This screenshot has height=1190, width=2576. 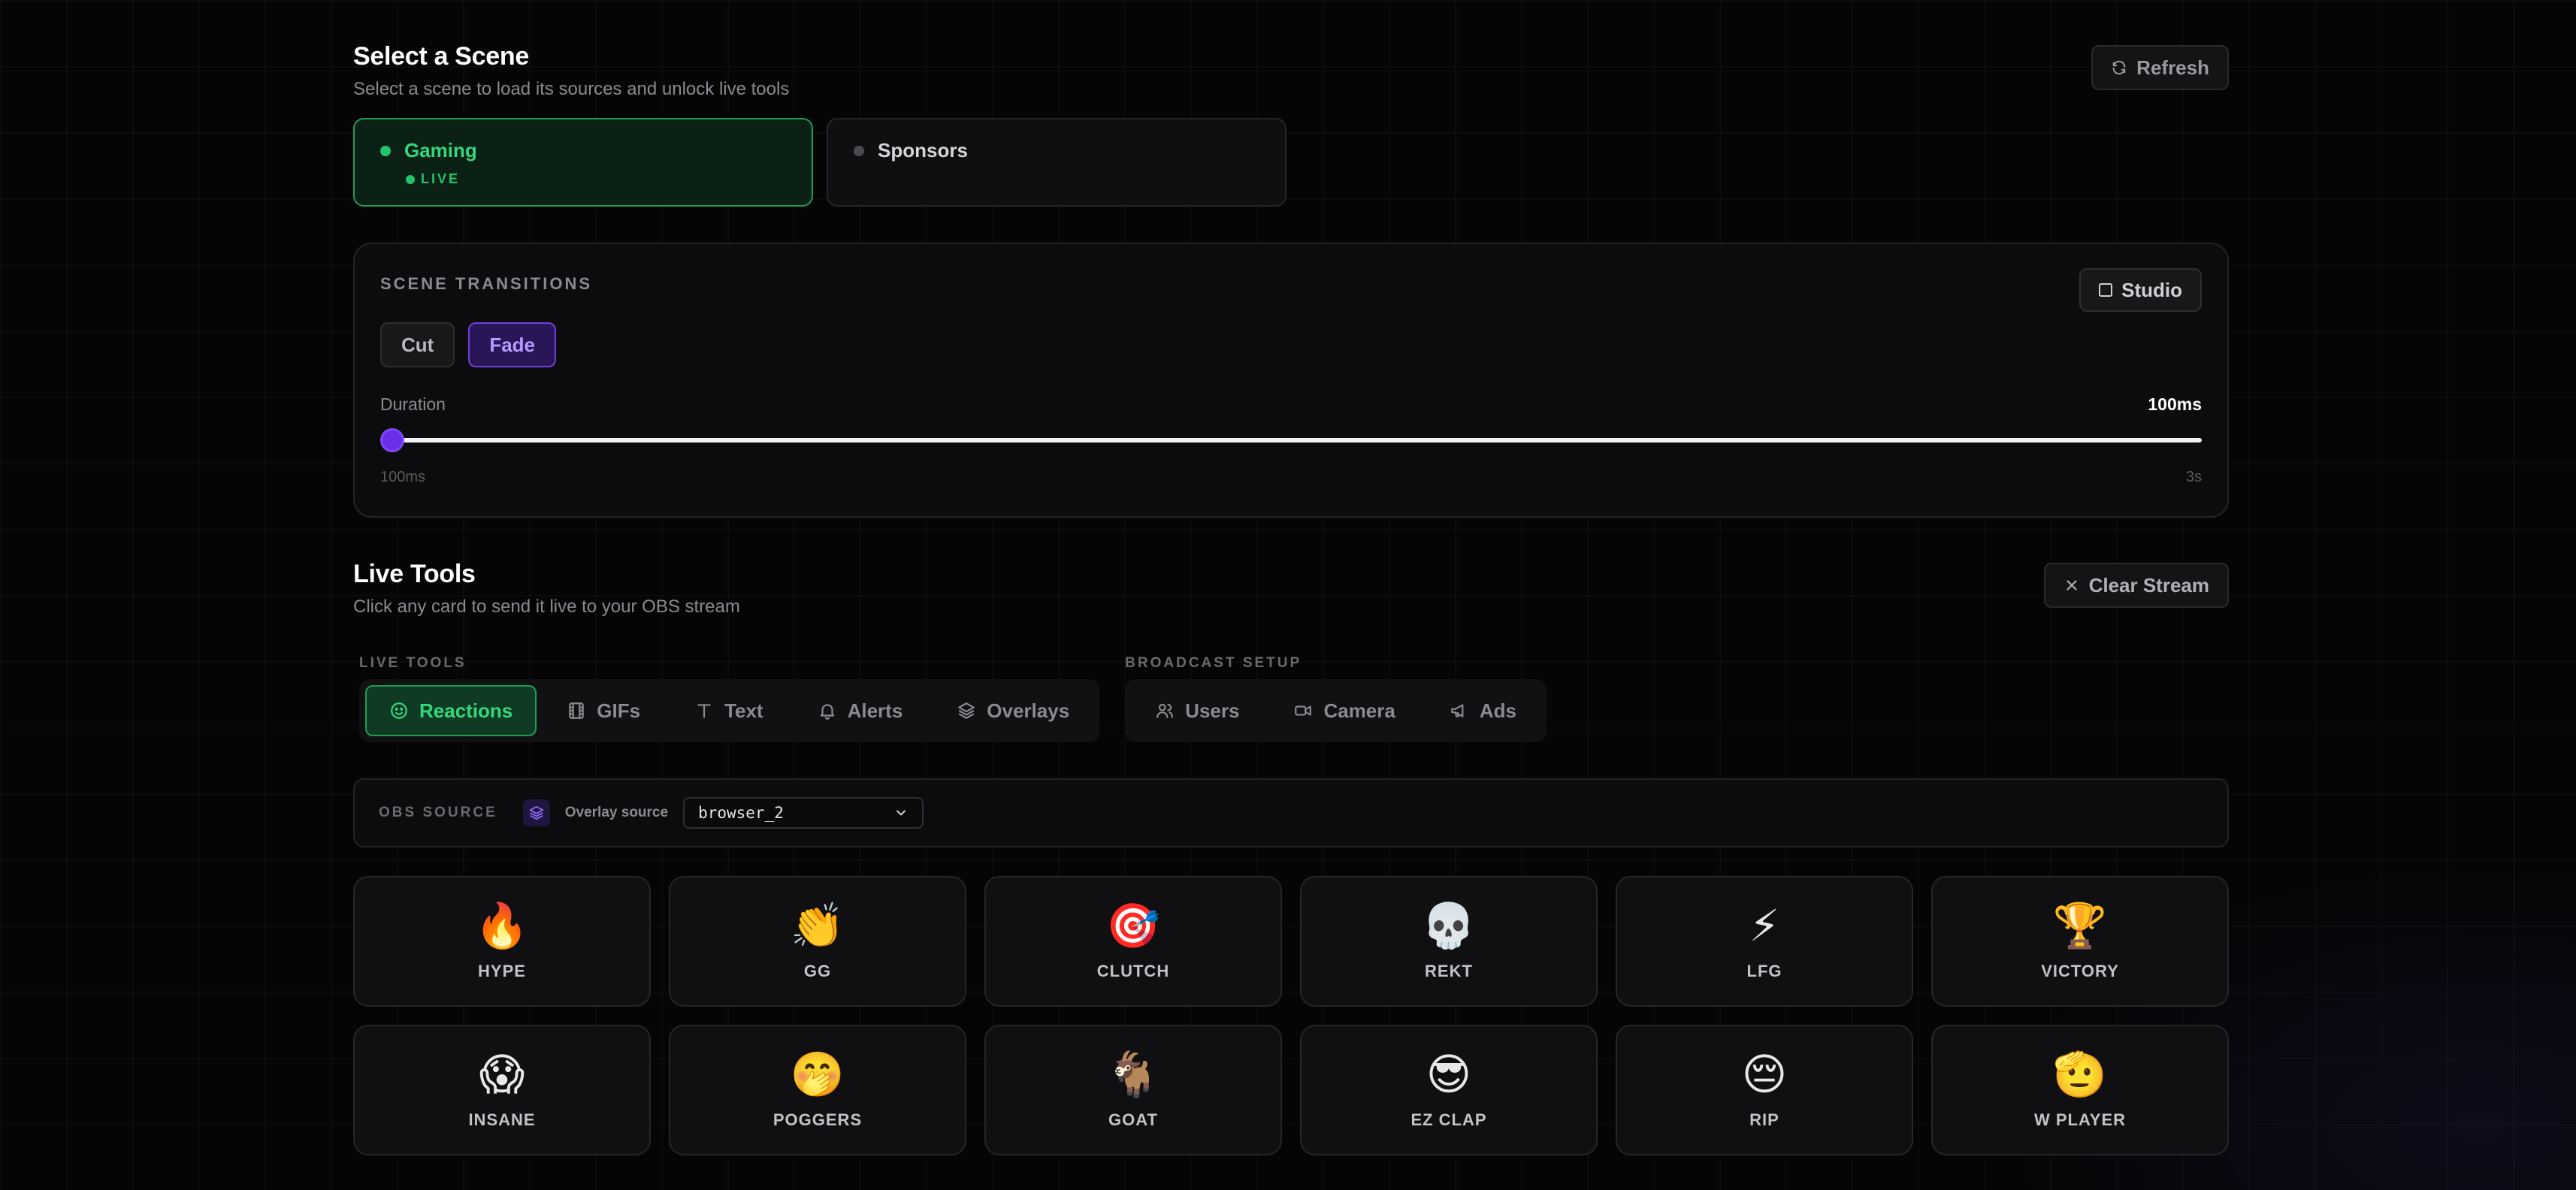 What do you see at coordinates (1764, 971) in the screenshot?
I see `reaction-label: LFG` at bounding box center [1764, 971].